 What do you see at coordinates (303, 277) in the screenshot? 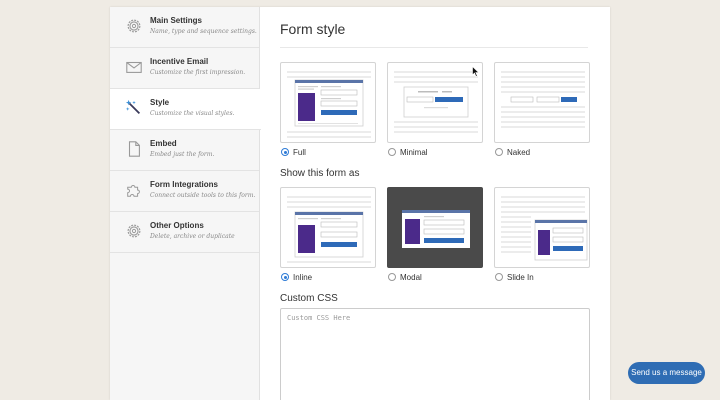
I see `option-label: Inline` at bounding box center [303, 277].